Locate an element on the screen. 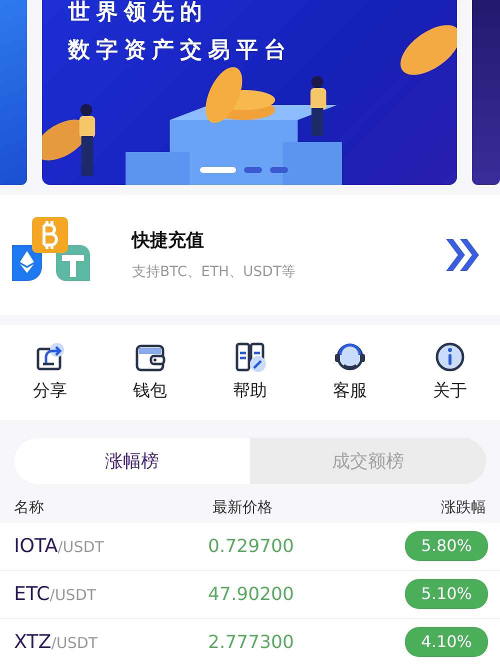  banner-headline: 世界领先的 is located at coordinates (138, 13).